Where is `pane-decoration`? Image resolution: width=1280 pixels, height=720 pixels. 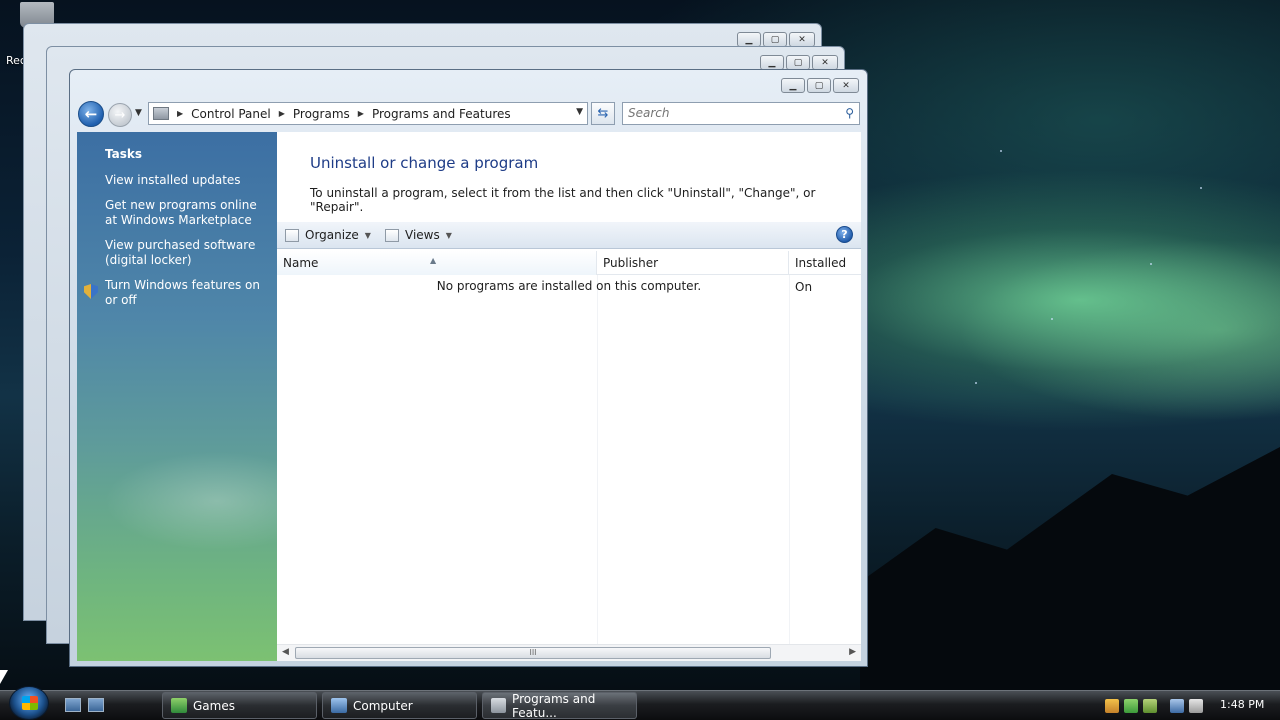 pane-decoration is located at coordinates (177, 501).